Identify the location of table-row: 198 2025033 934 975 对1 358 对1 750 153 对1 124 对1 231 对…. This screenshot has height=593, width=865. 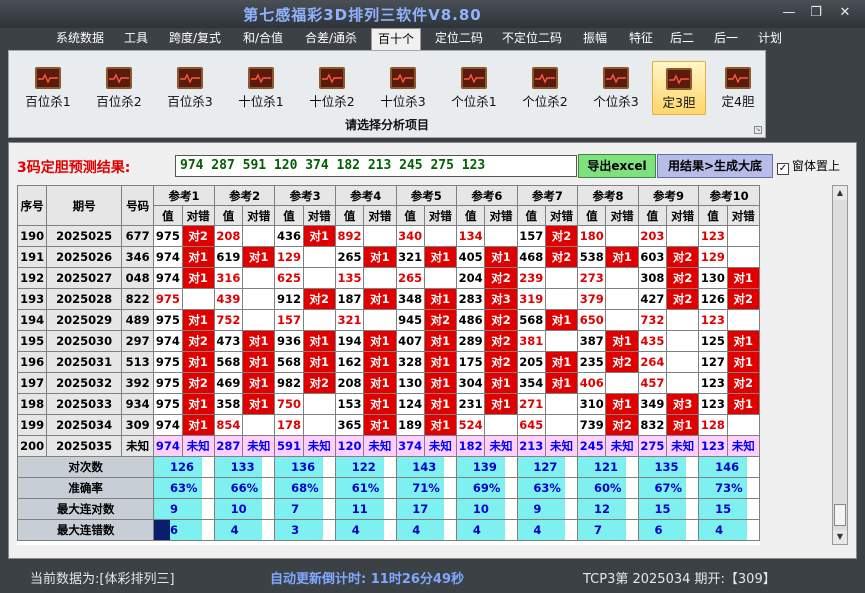
(388, 404).